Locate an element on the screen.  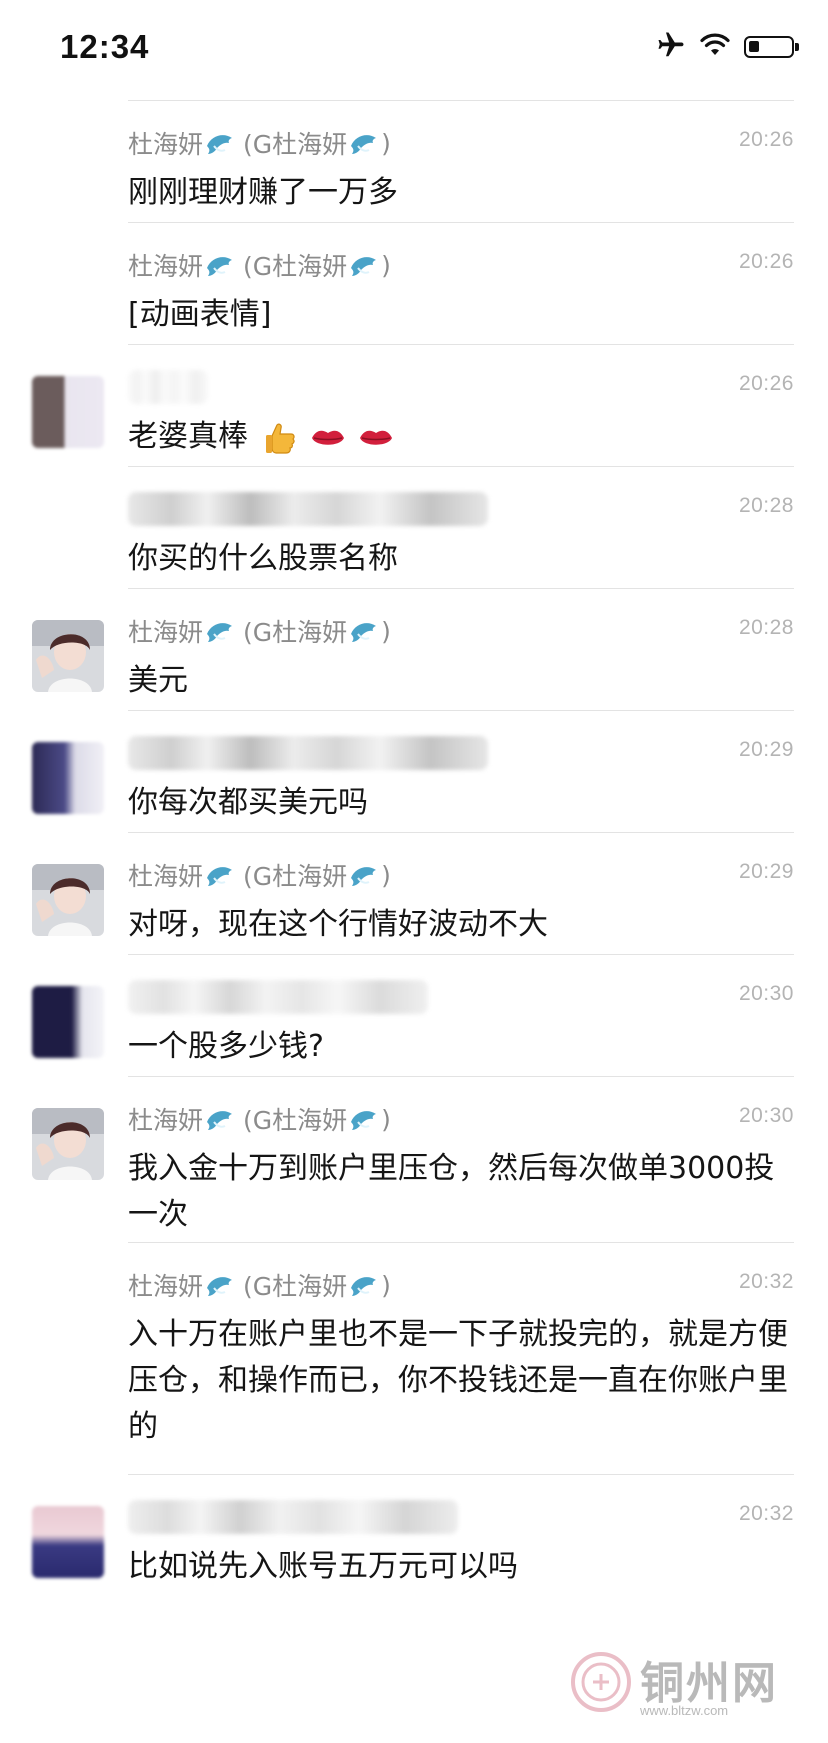
chat-message: 20:29 你每次都买美元吗 is located at coordinates (414, 771).